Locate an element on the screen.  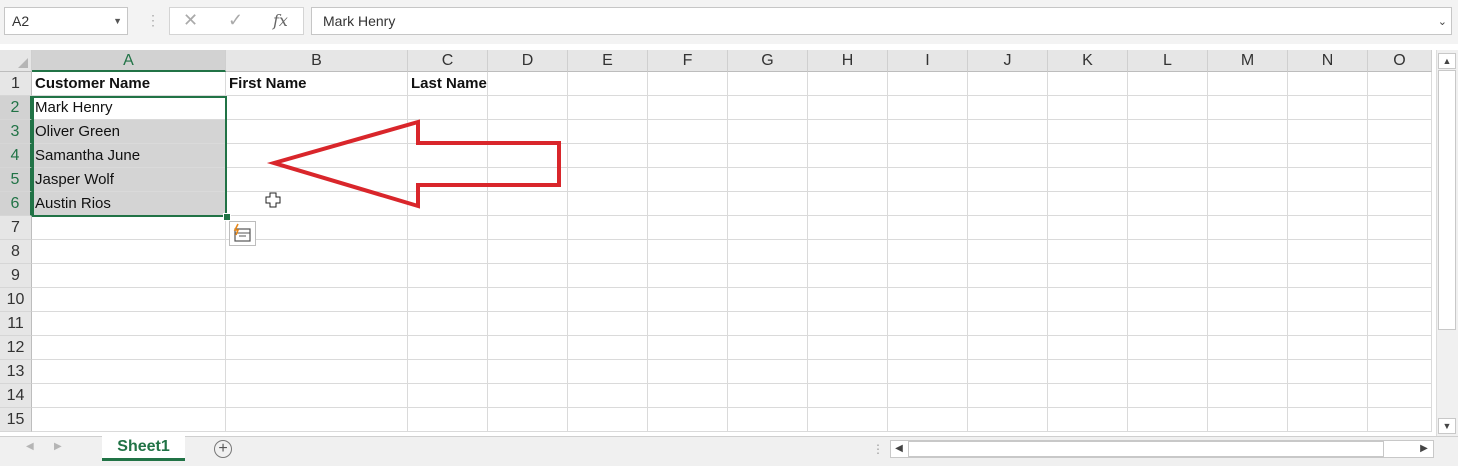
cell-cursor-icon is located at coordinates (273, 200).